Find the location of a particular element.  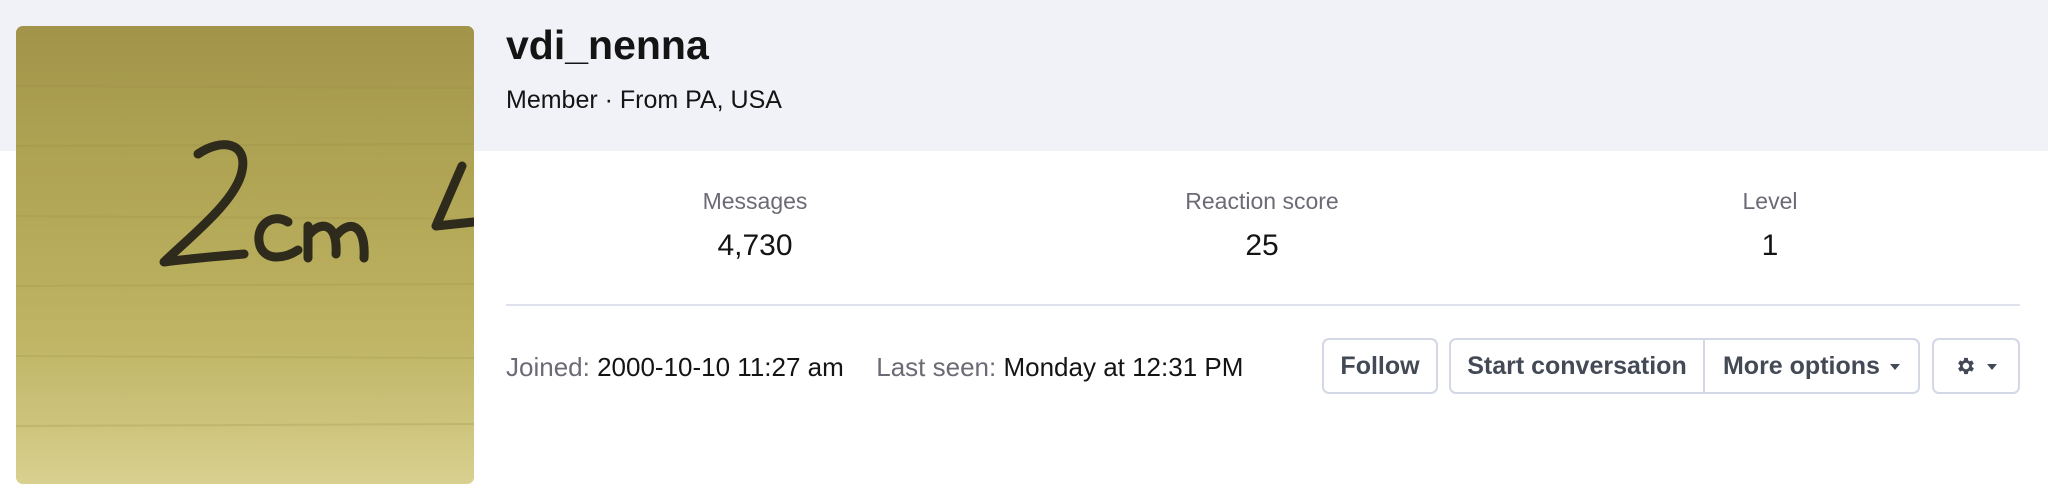

last-seen-date: Monday at 12:31 PM is located at coordinates (1123, 367).